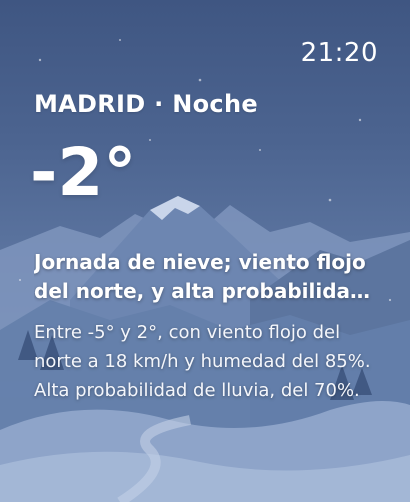  Describe the element at coordinates (83, 172) in the screenshot. I see `current-temperature: -2°` at that location.